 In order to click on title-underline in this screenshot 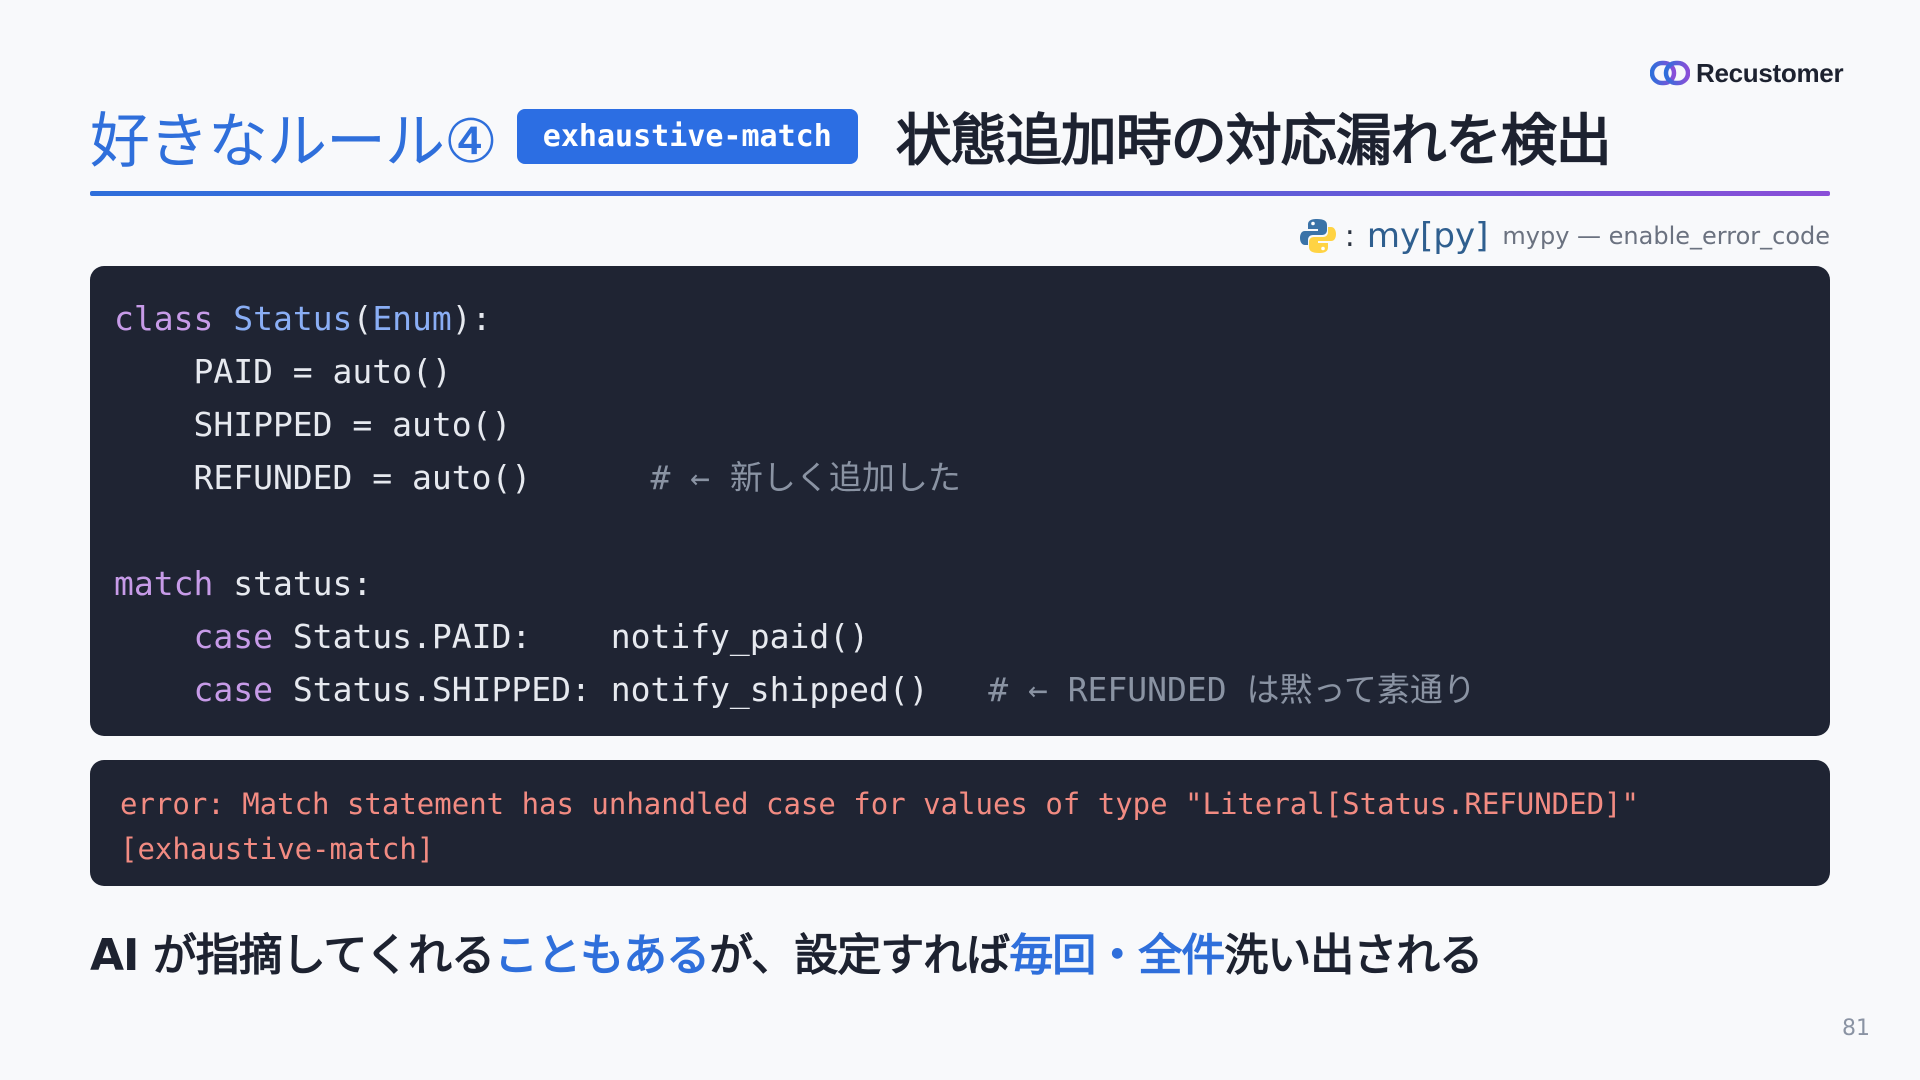, I will do `click(960, 193)`.